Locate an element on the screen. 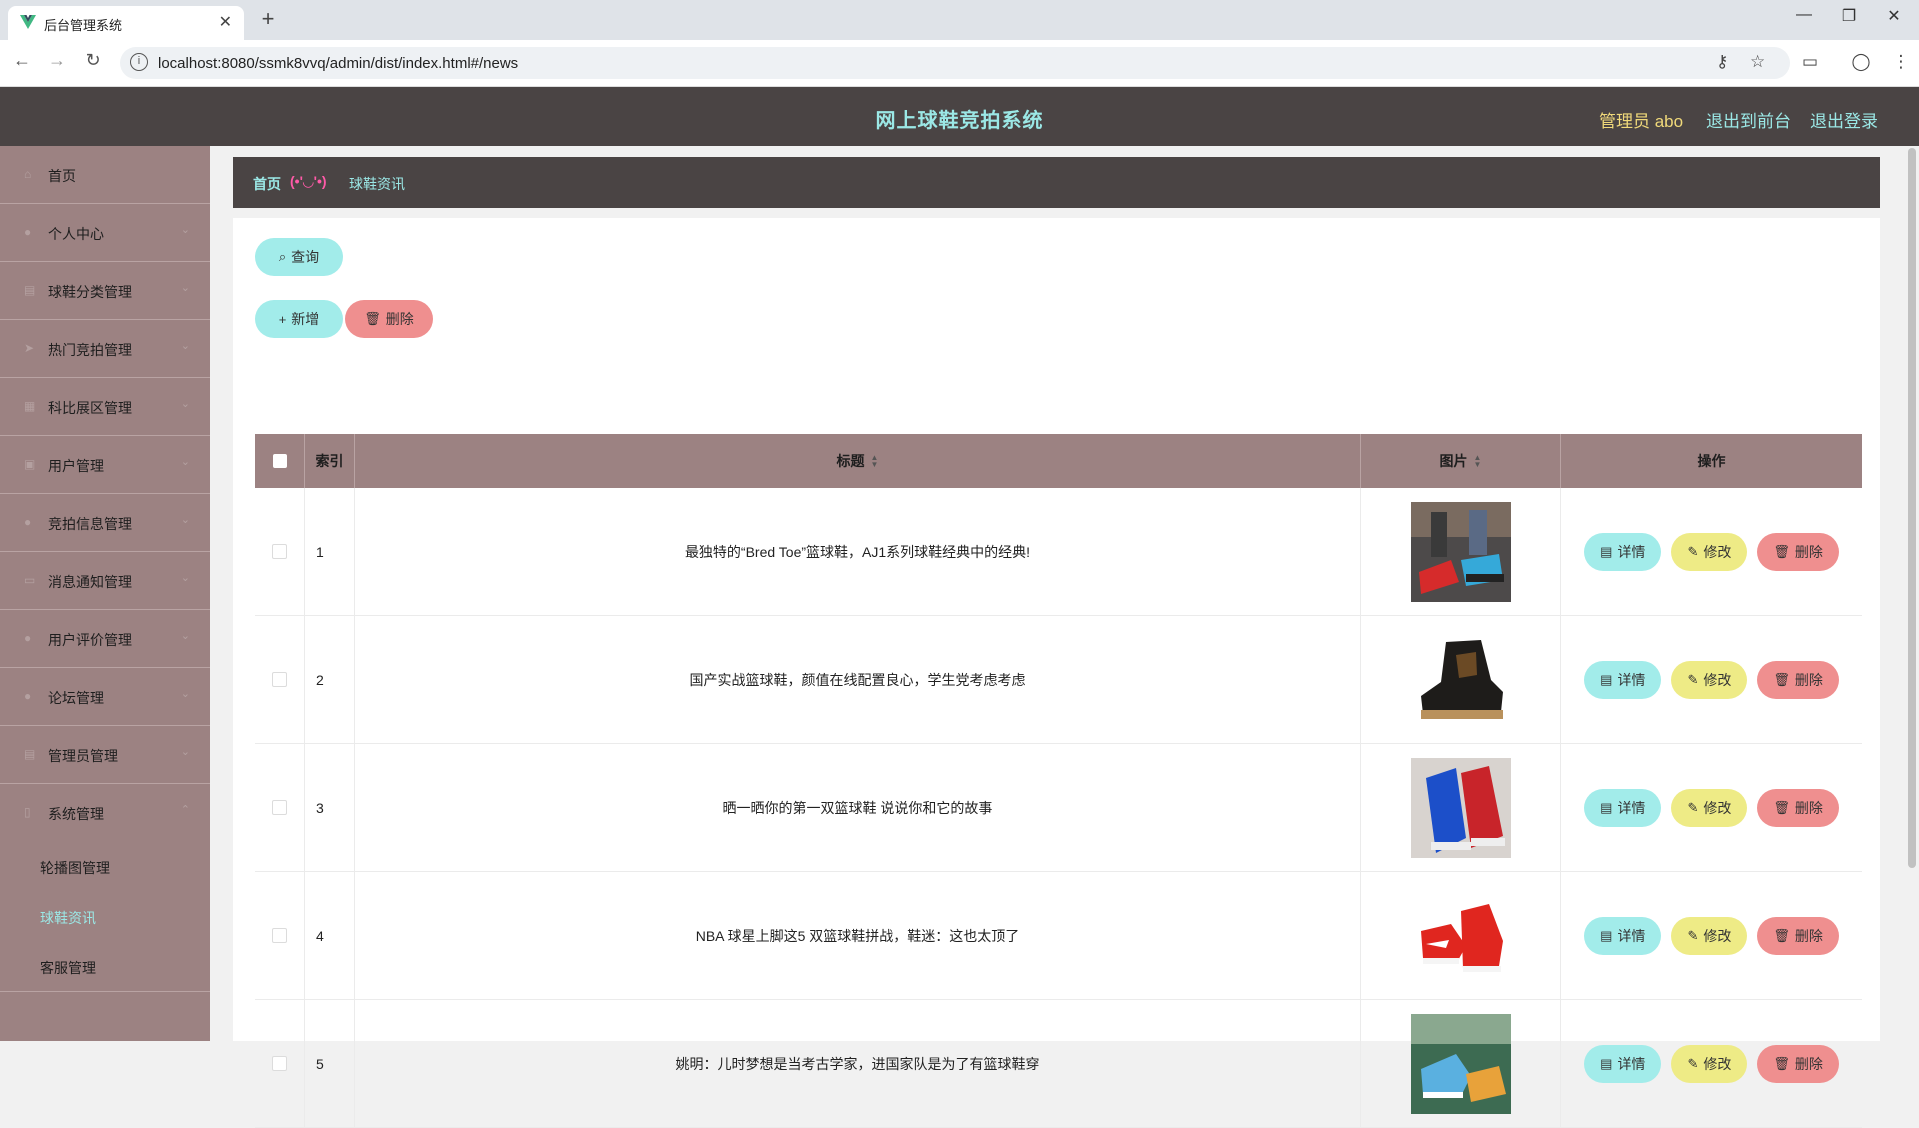  pencil-icon: ✎ is located at coordinates (1693, 551).